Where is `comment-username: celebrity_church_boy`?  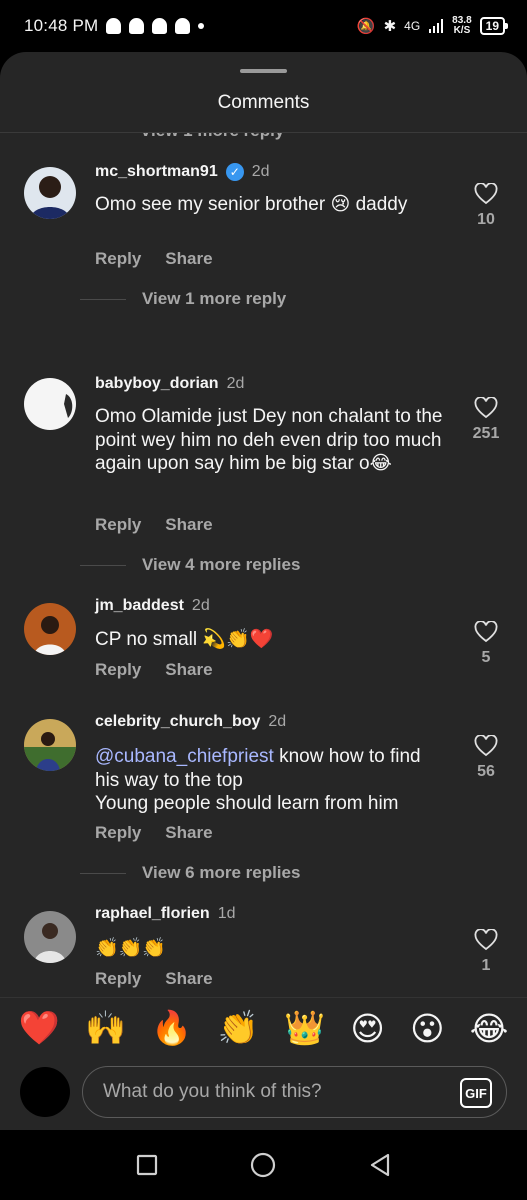 comment-username: celebrity_church_boy is located at coordinates (177, 722).